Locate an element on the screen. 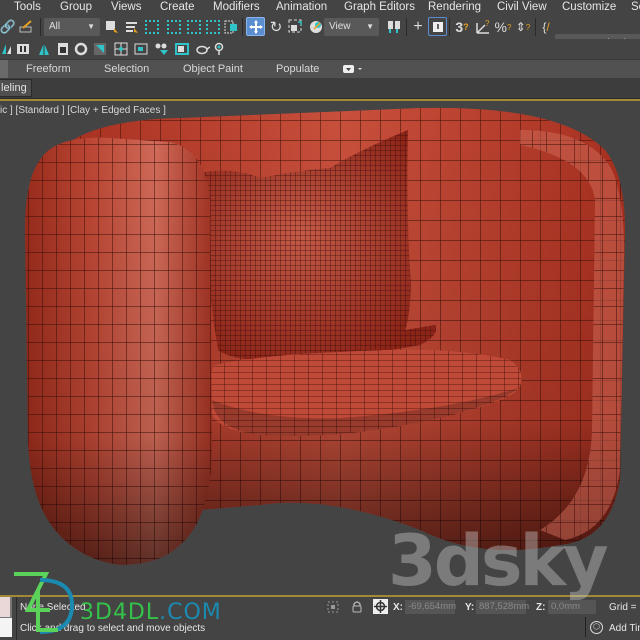  pivot-icon is located at coordinates (394, 27).